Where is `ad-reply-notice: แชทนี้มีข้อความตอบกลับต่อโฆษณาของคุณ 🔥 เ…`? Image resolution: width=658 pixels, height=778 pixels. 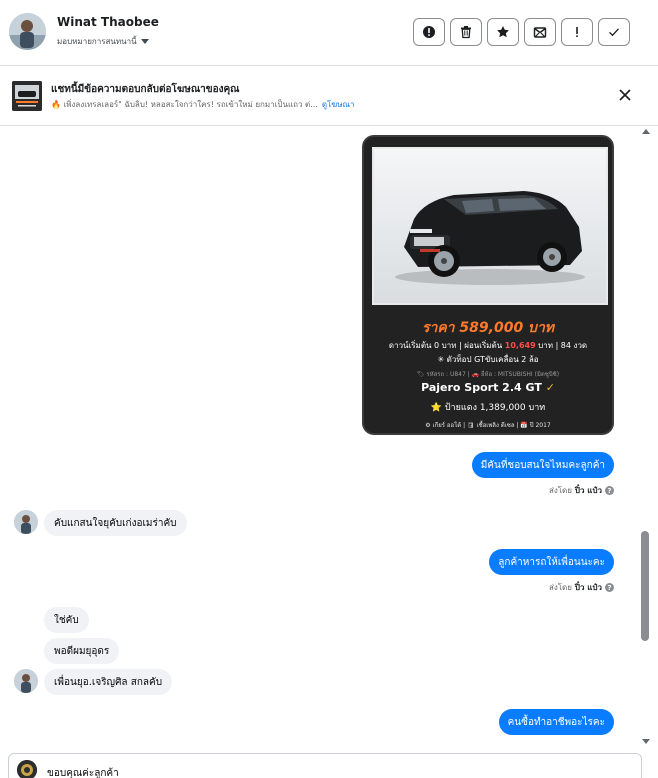 ad-reply-notice: แชทนี้มีข้อความตอบกลับต่อโฆษณาของคุณ 🔥 เ… is located at coordinates (329, 96).